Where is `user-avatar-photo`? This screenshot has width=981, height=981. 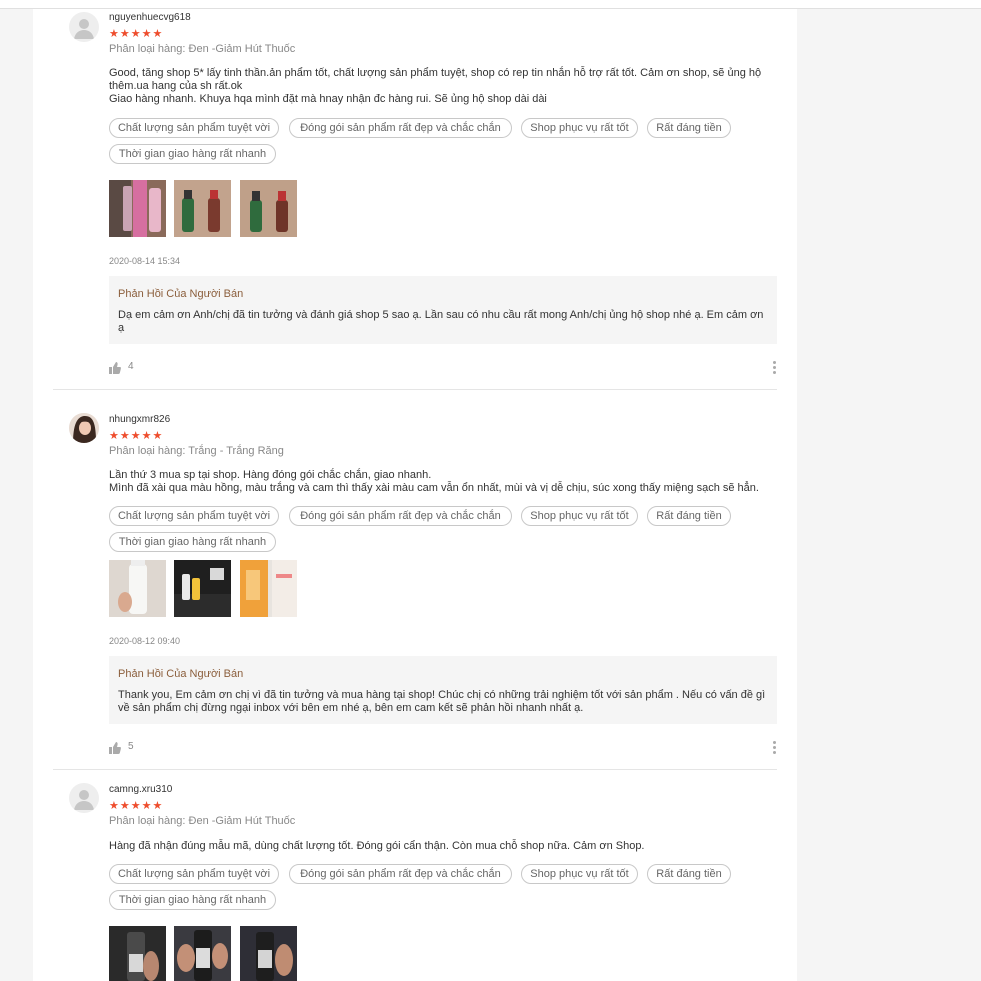 user-avatar-photo is located at coordinates (84, 428).